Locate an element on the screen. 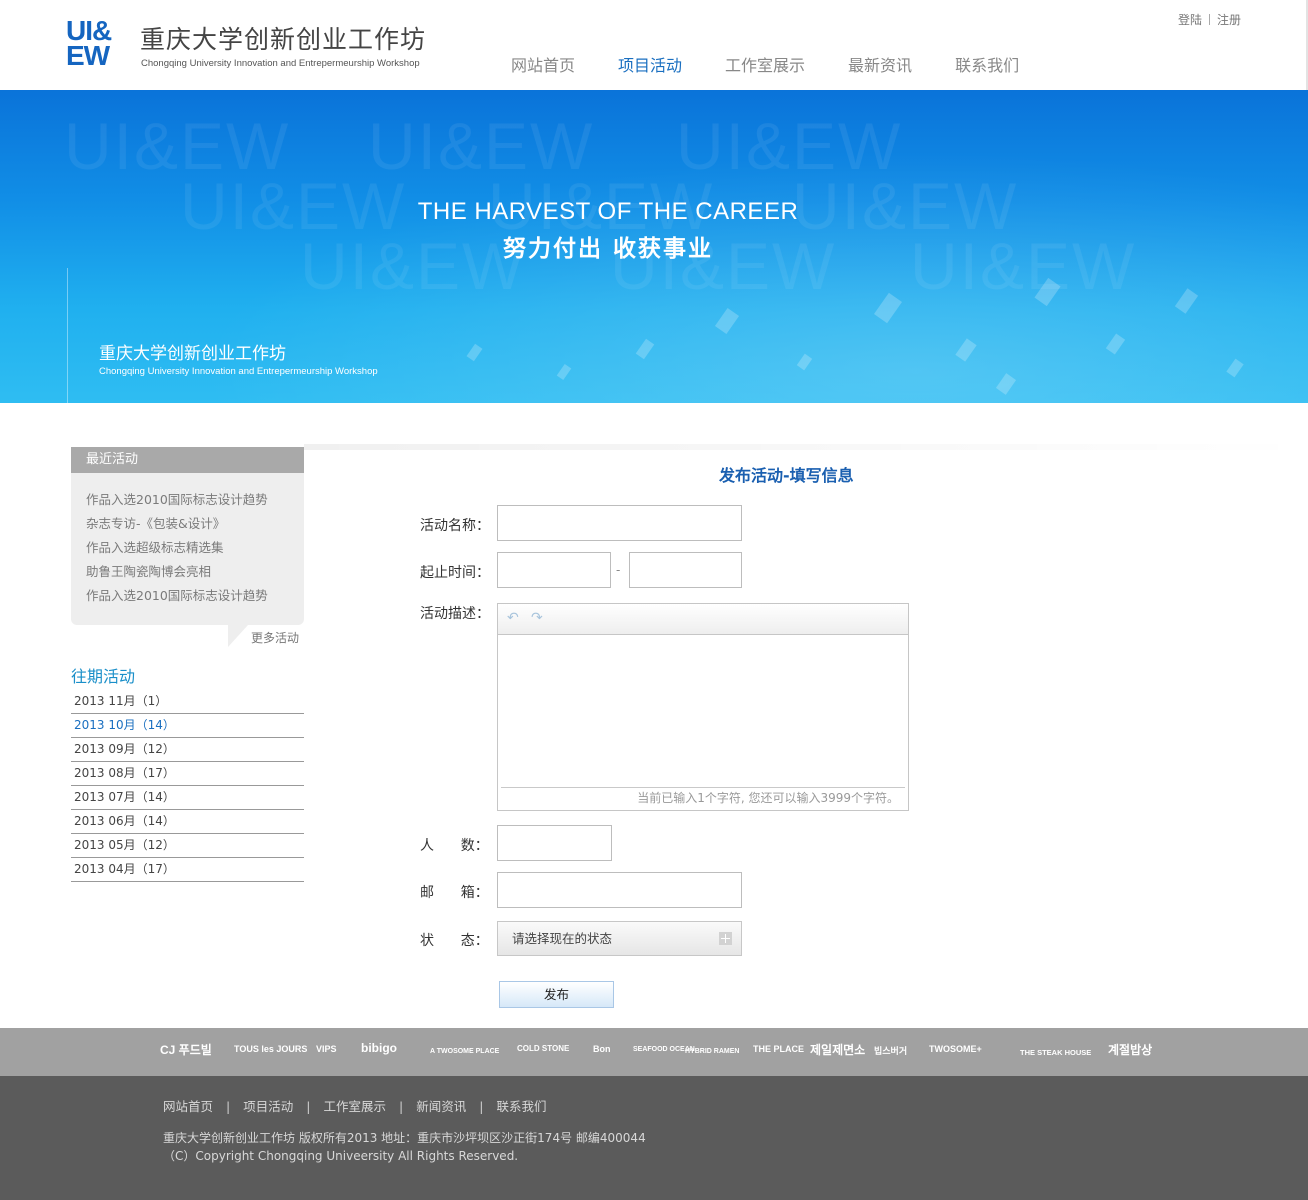  partner-logo: TWOSOME+ is located at coordinates (955, 1049).